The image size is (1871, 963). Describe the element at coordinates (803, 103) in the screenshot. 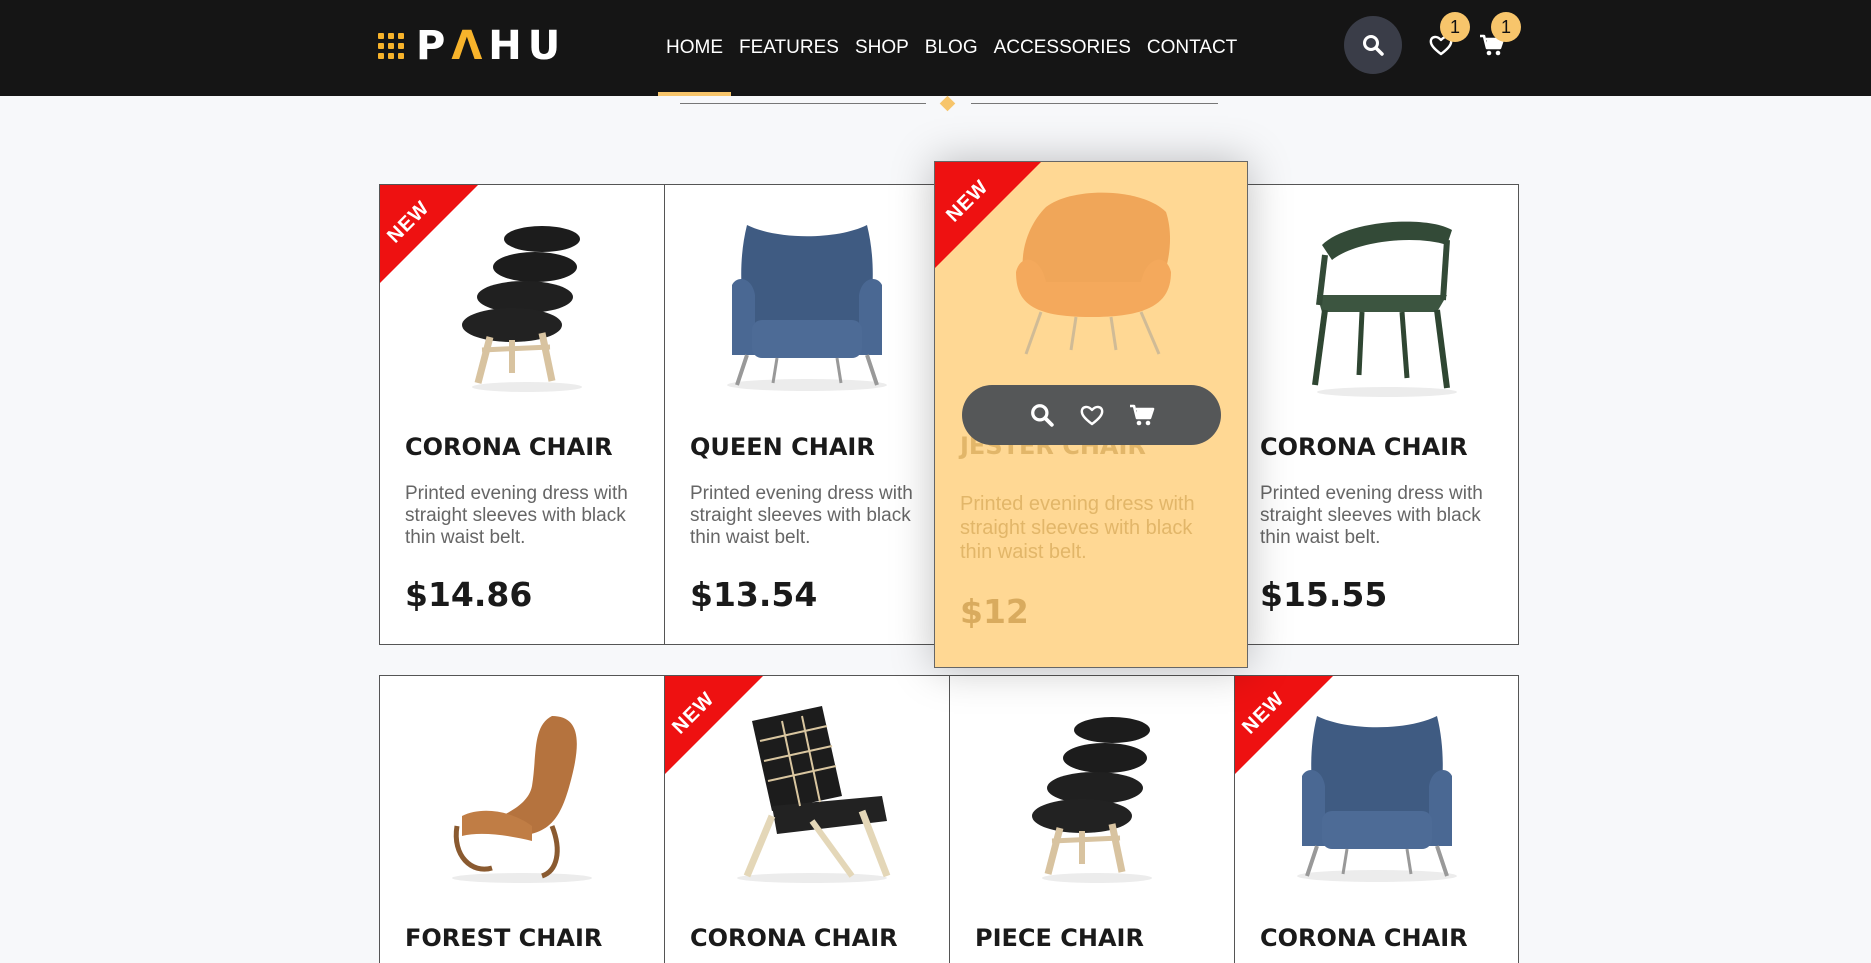

I see `divider-line-left` at that location.